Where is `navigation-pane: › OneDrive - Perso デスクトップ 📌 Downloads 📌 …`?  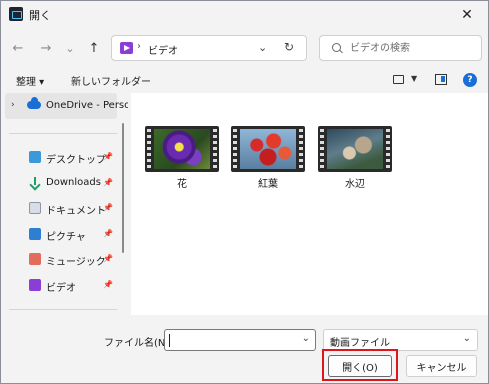 navigation-pane: › OneDrive - Perso デスクトップ 📌 Downloads 📌 … is located at coordinates (66, 204).